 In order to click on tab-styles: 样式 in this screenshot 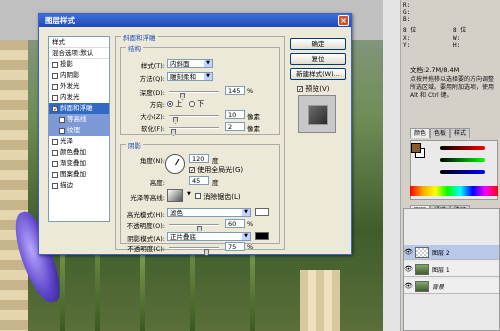, I will do `click(460, 133)`.